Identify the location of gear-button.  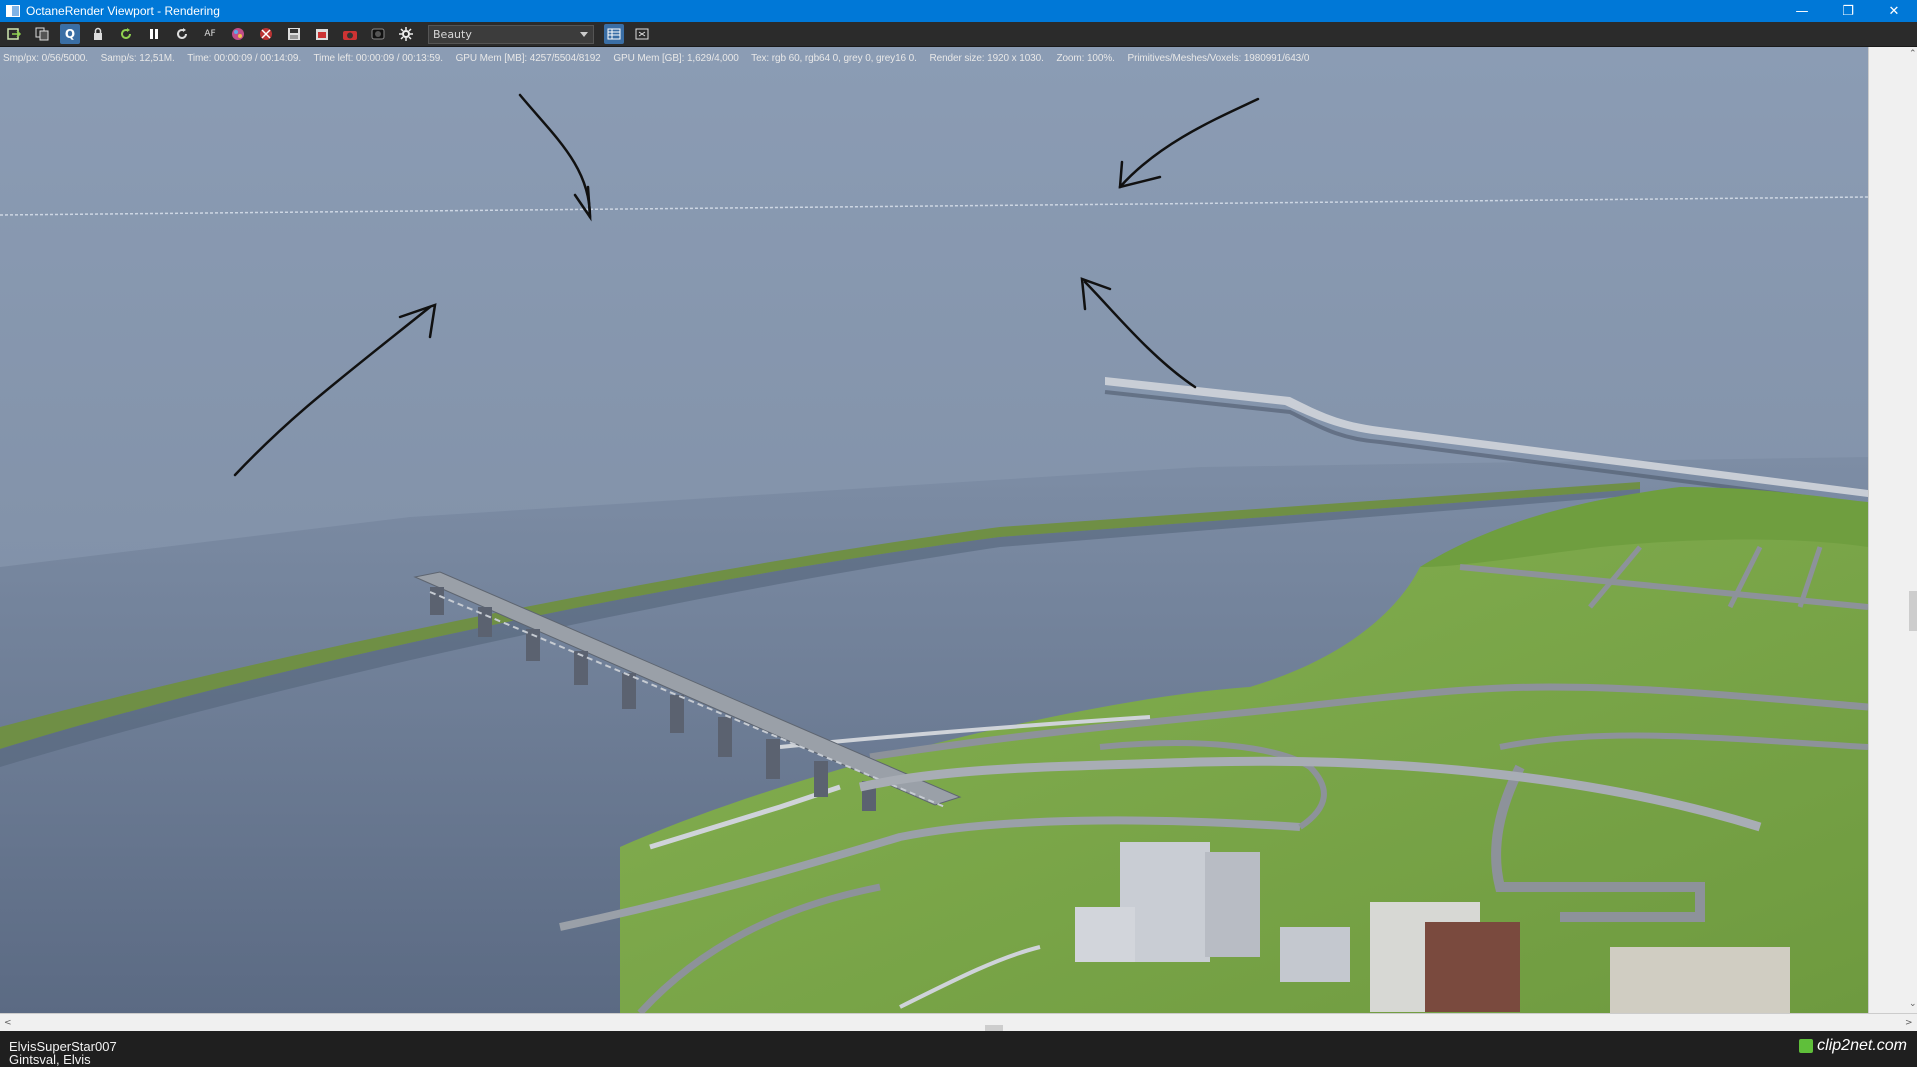
(406, 34).